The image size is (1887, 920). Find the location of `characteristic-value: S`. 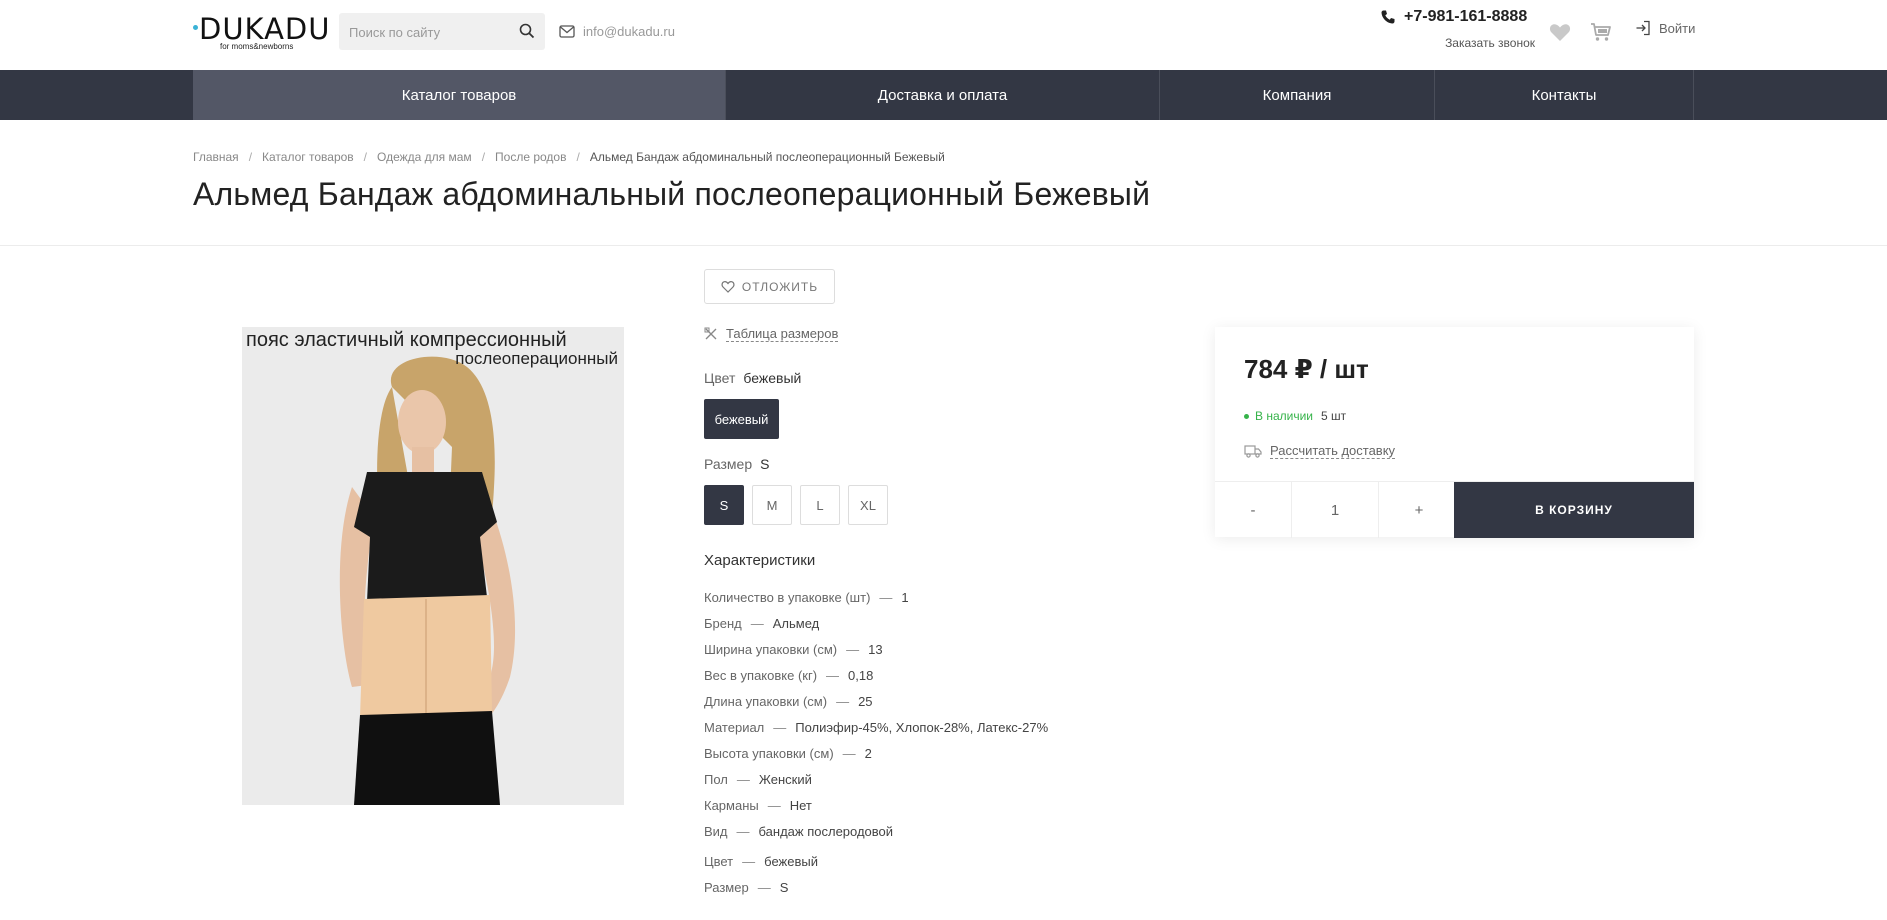

characteristic-value: S is located at coordinates (784, 887).